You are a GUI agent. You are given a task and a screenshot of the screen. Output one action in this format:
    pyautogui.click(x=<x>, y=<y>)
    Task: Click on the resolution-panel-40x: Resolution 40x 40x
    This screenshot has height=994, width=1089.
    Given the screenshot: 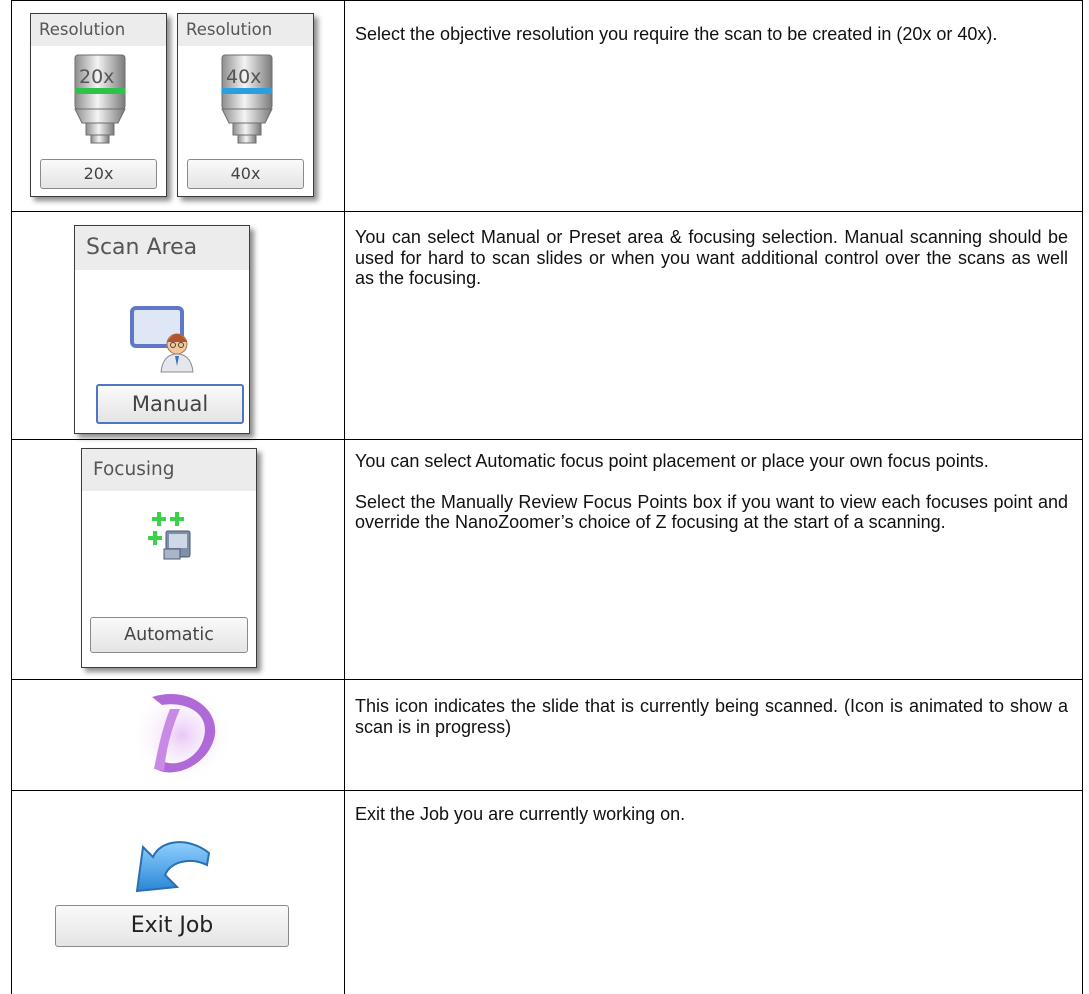 What is the action you would take?
    pyautogui.click(x=245, y=105)
    